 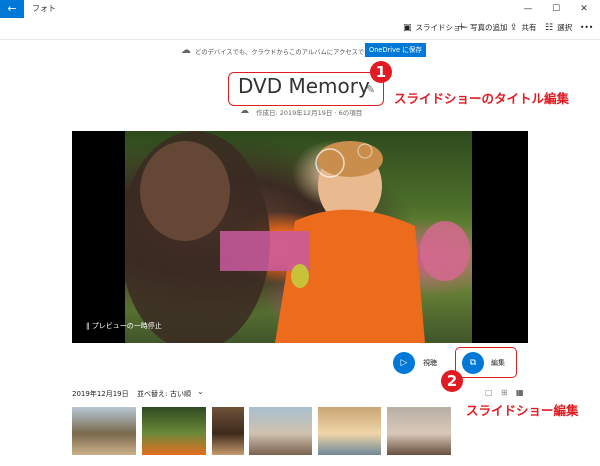 I want to click on watch-button: ▷, so click(x=404, y=363).